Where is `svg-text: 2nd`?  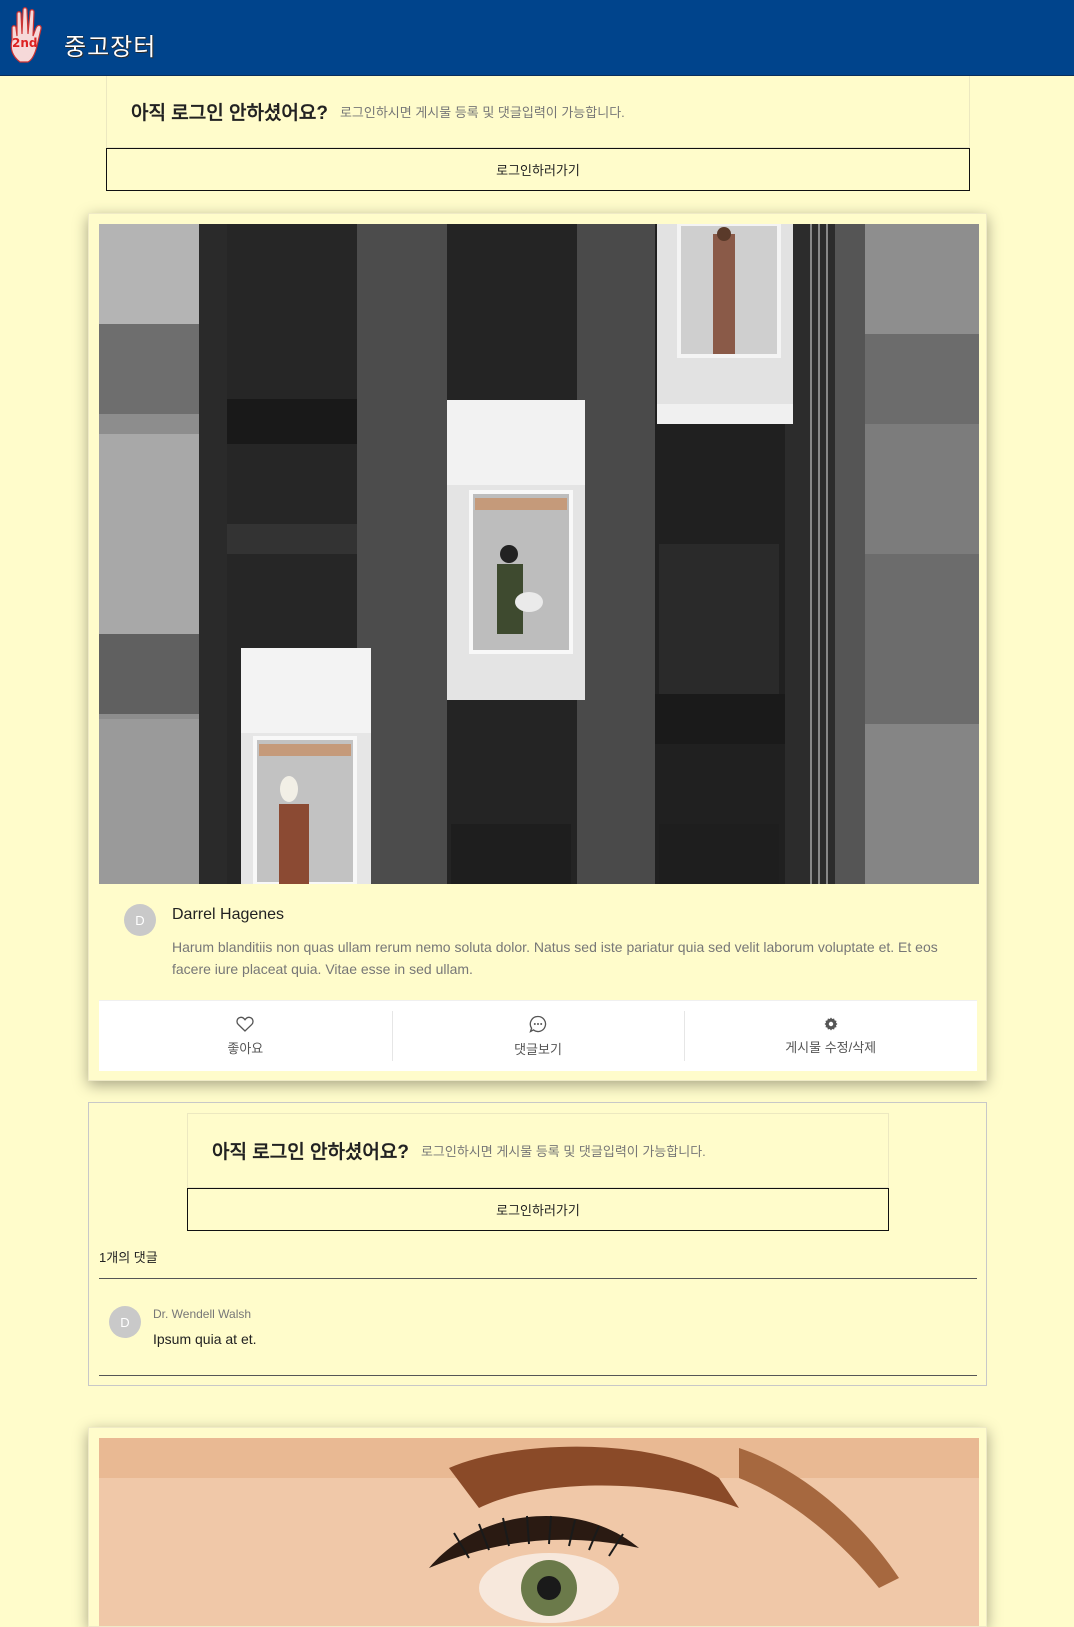
svg-text: 2nd is located at coordinates (24, 43).